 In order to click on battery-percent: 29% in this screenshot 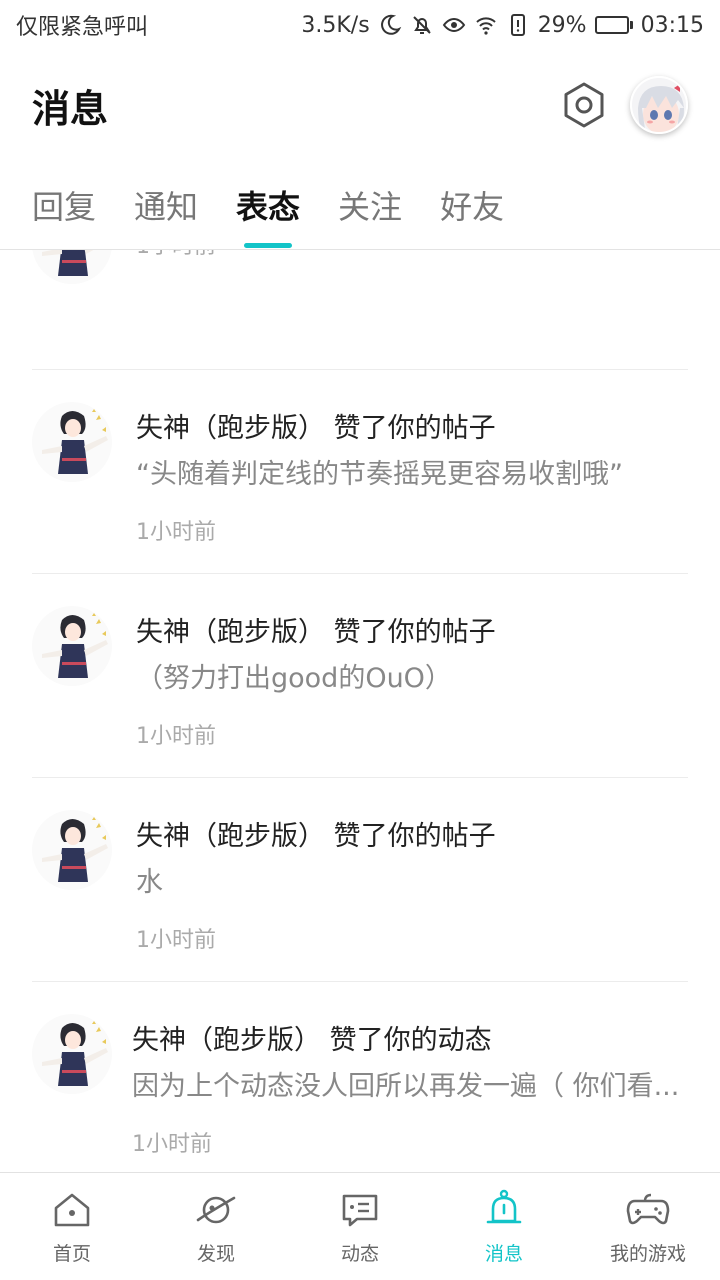, I will do `click(562, 25)`.